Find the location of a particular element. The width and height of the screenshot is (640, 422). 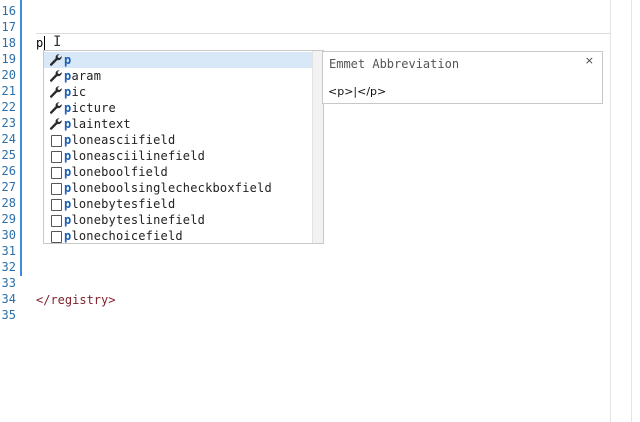

line-number: 26 is located at coordinates (8, 171).